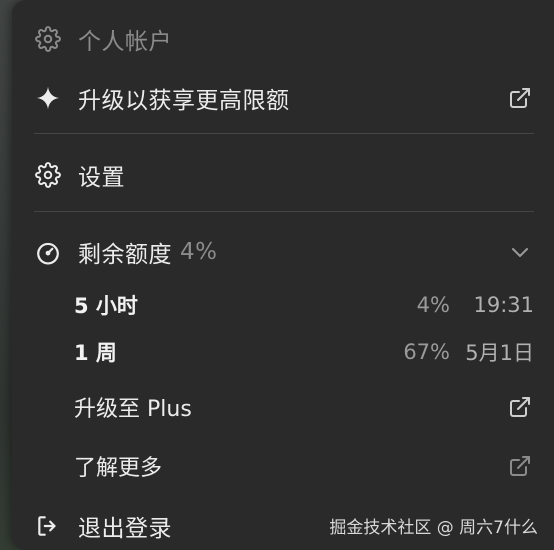  What do you see at coordinates (308, 407) in the screenshot?
I see `menu-item-upgrade-plus: 升级至 Plus` at bounding box center [308, 407].